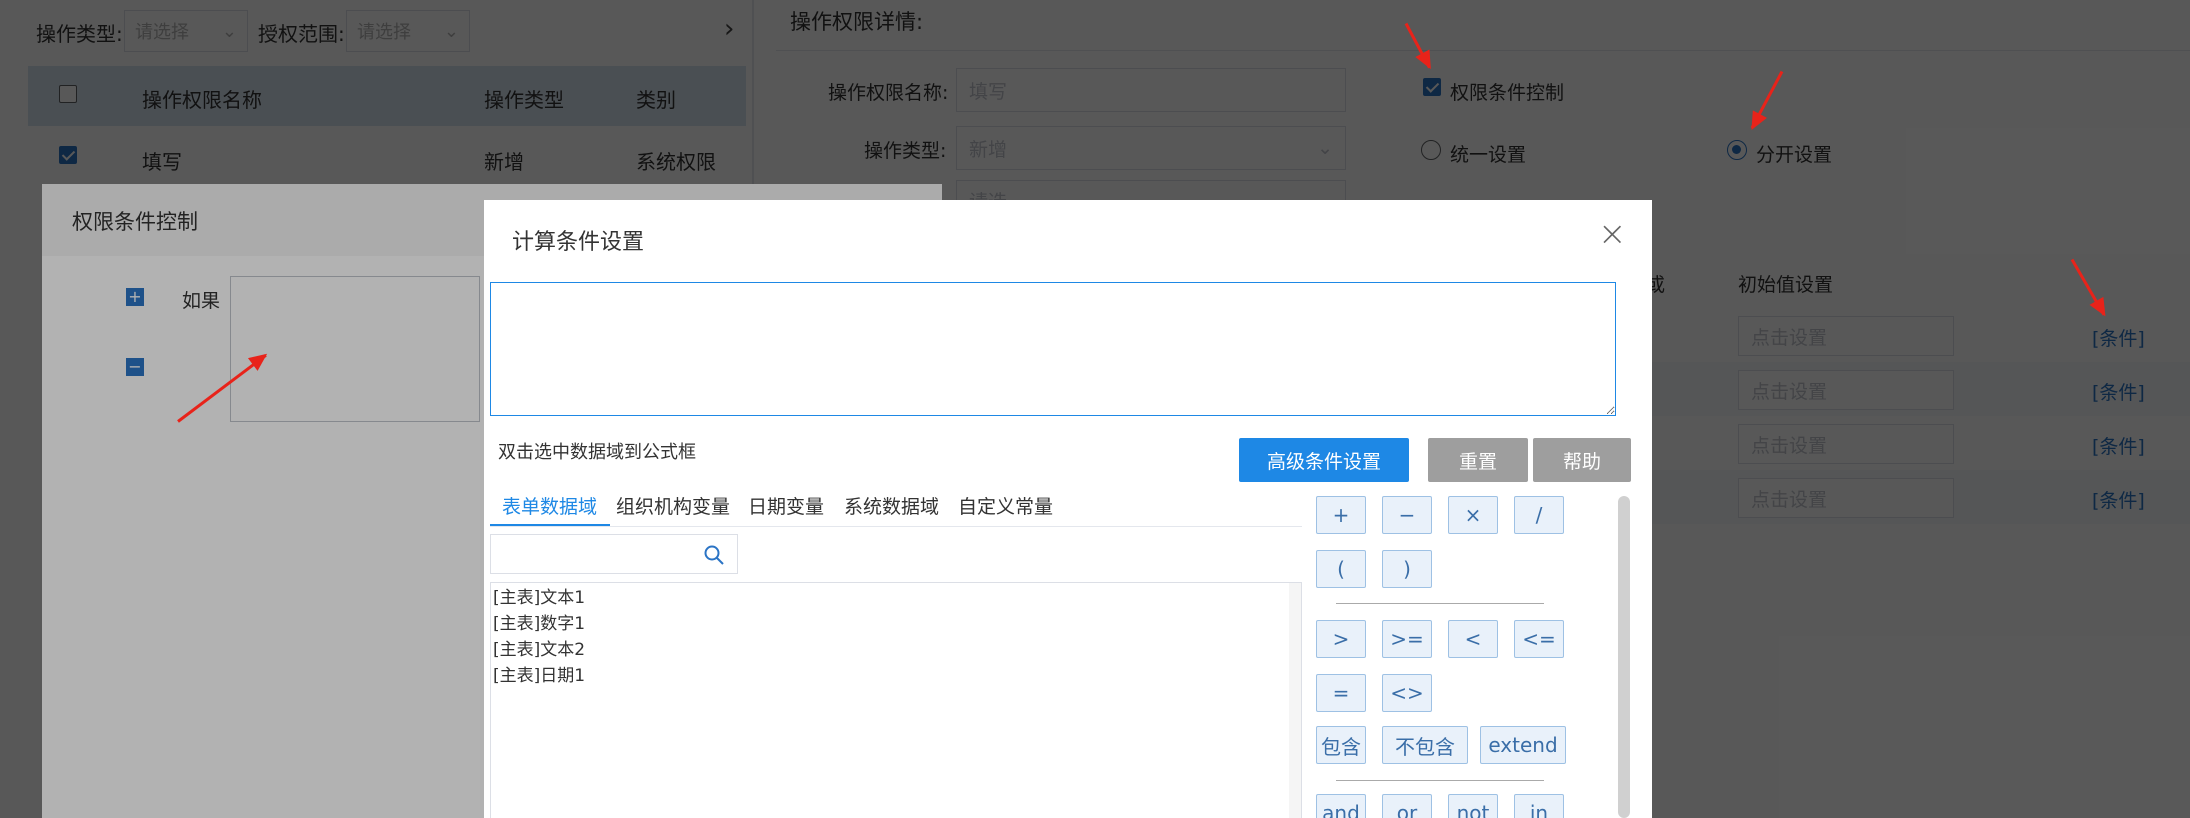 This screenshot has height=818, width=2190. I want to click on list-scrollbar, so click(1295, 700).